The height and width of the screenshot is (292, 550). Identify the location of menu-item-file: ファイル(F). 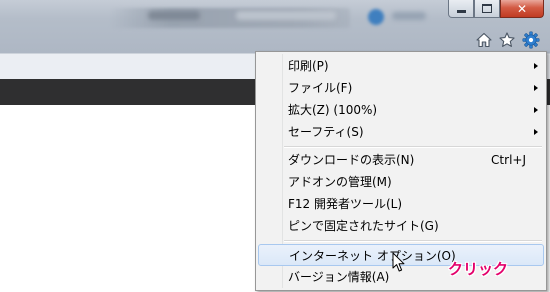
(401, 88).